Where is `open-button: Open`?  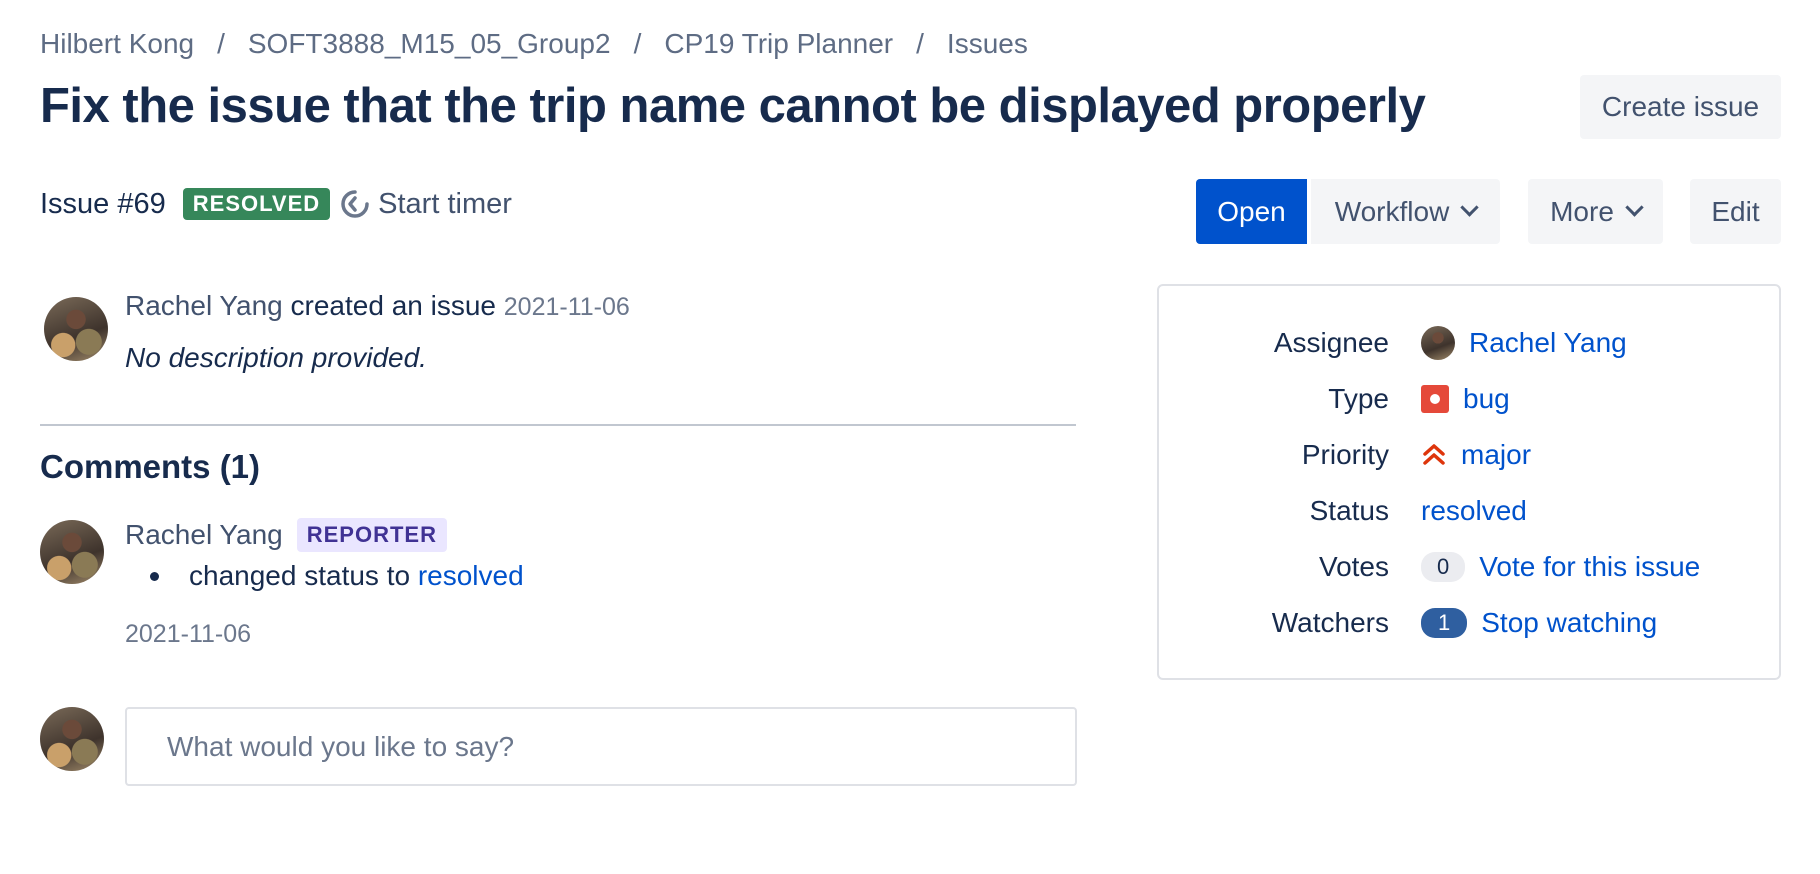 open-button: Open is located at coordinates (1251, 211).